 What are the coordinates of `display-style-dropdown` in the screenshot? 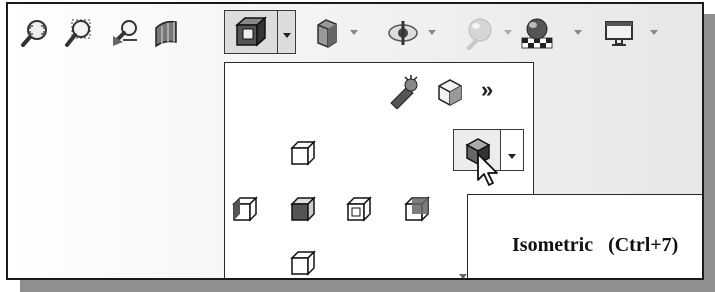 It's located at (354, 33).